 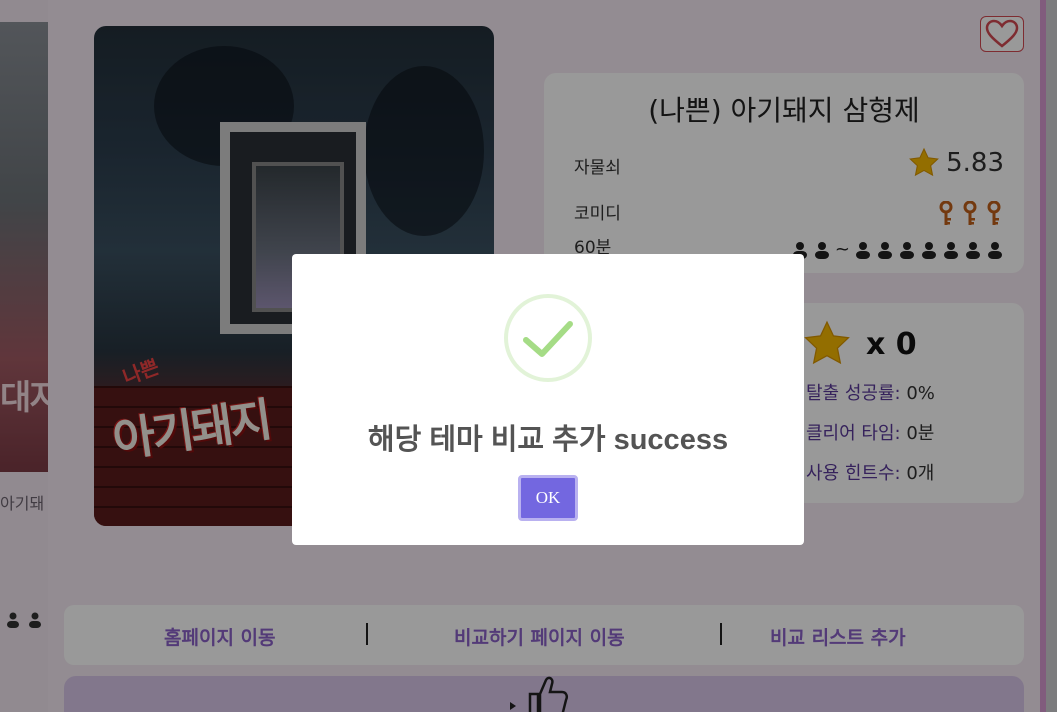 I want to click on success-check-icon, so click(x=548, y=338).